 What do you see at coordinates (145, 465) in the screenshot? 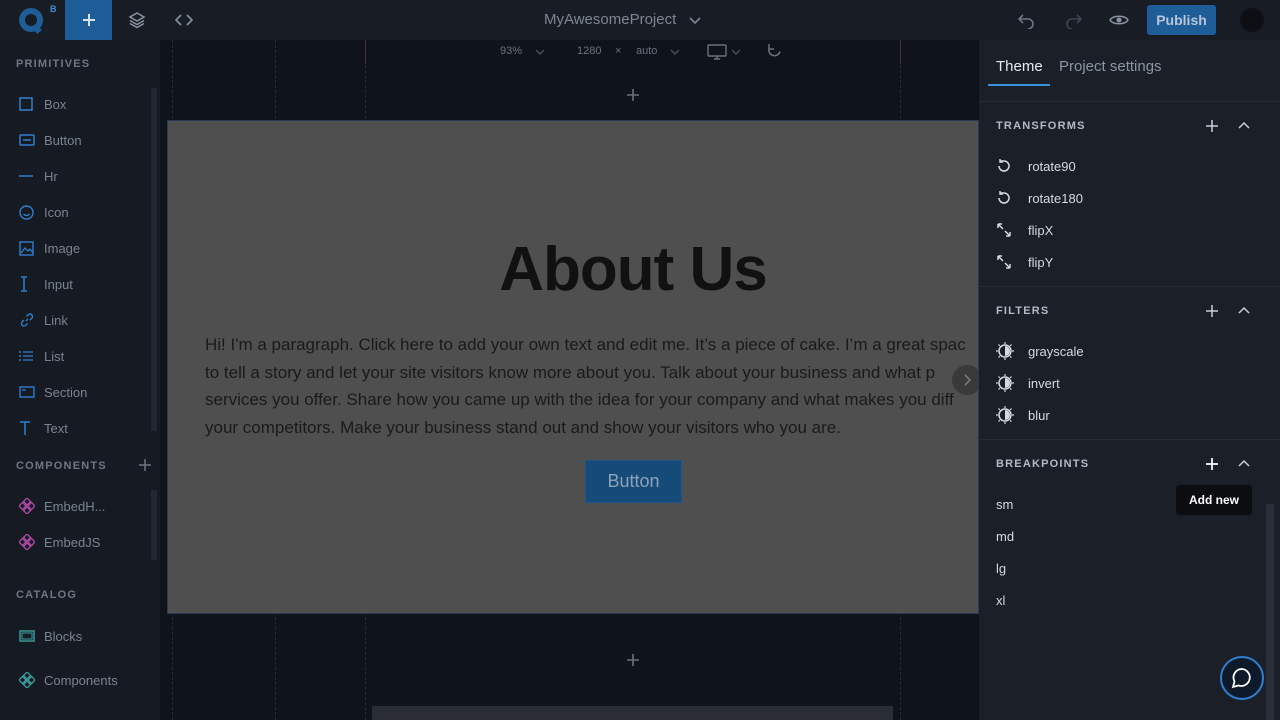
I see `add-component-icon` at bounding box center [145, 465].